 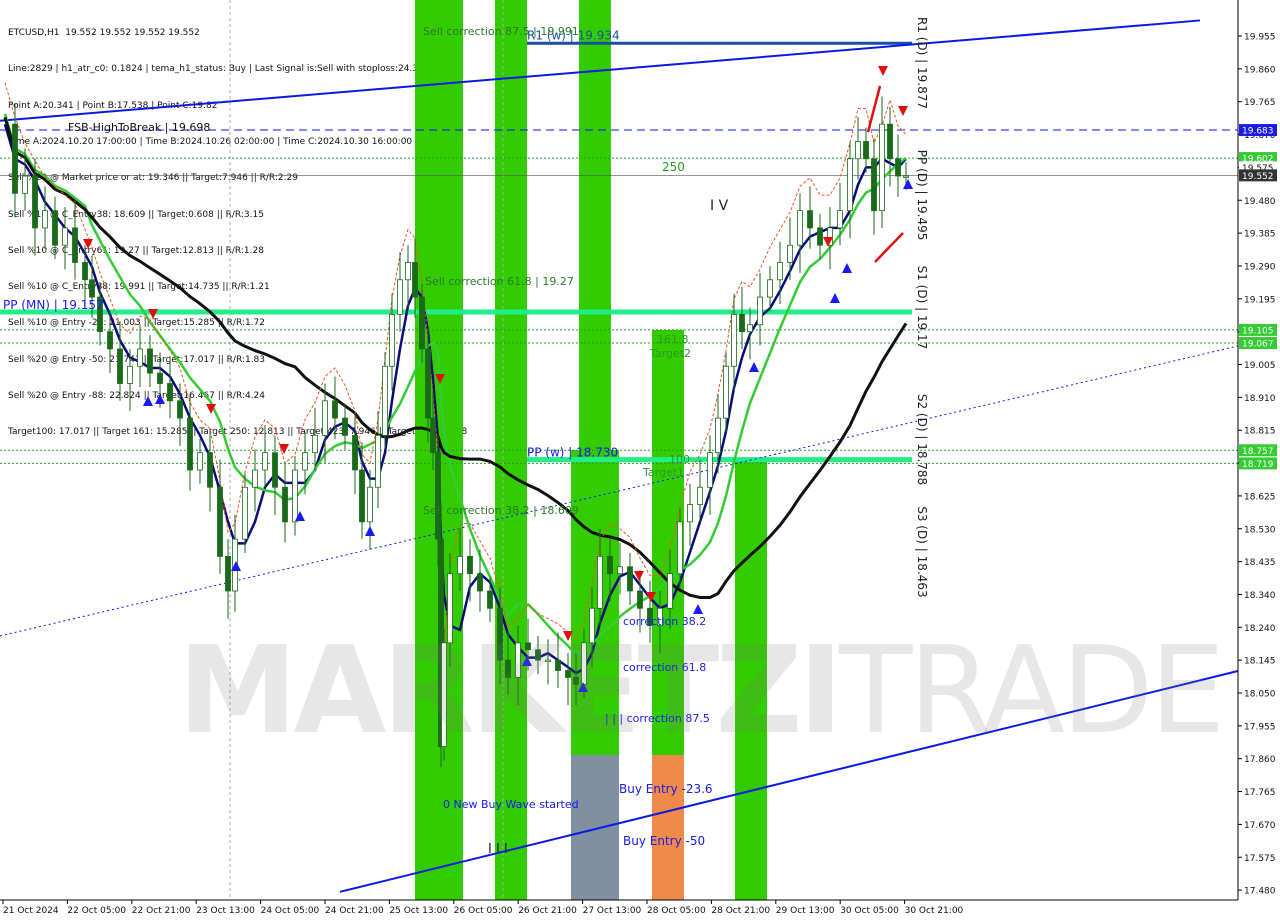 I want to click on price-tick-label: 19.480, so click(x=1260, y=202).